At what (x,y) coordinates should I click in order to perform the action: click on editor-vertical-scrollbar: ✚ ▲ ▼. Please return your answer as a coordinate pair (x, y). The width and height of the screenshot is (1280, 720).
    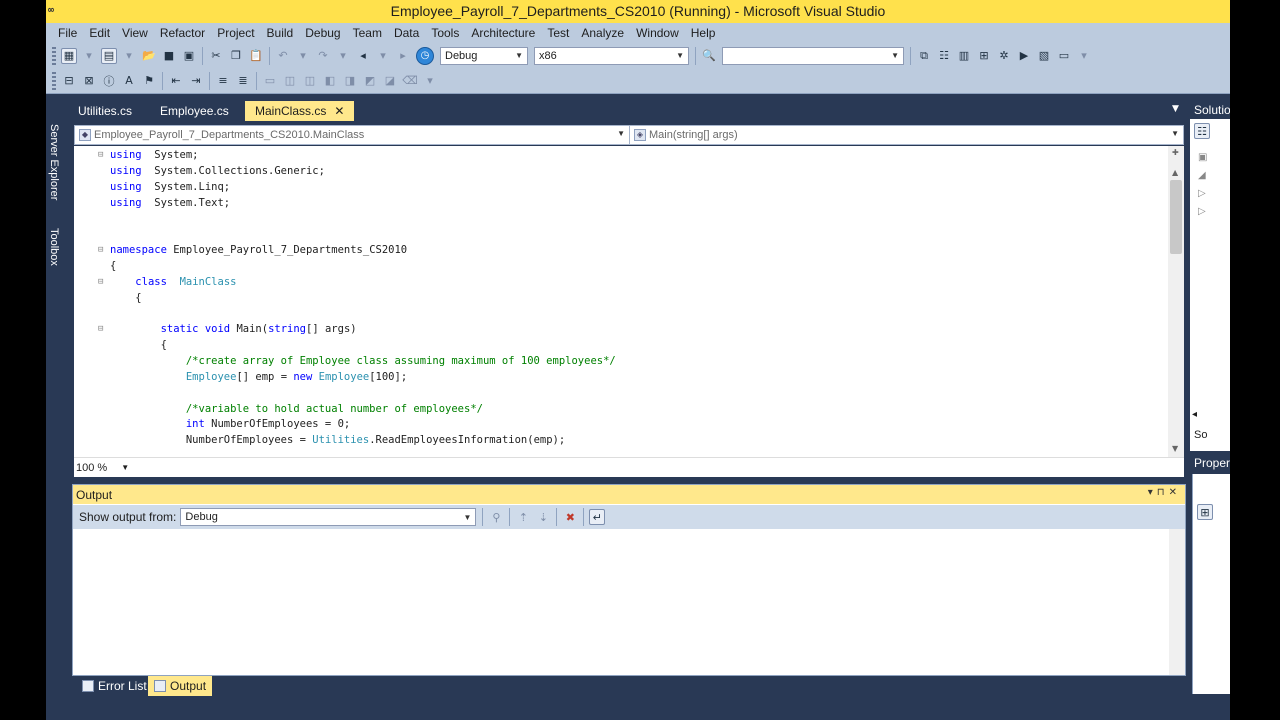
    Looking at the image, I should click on (1176, 301).